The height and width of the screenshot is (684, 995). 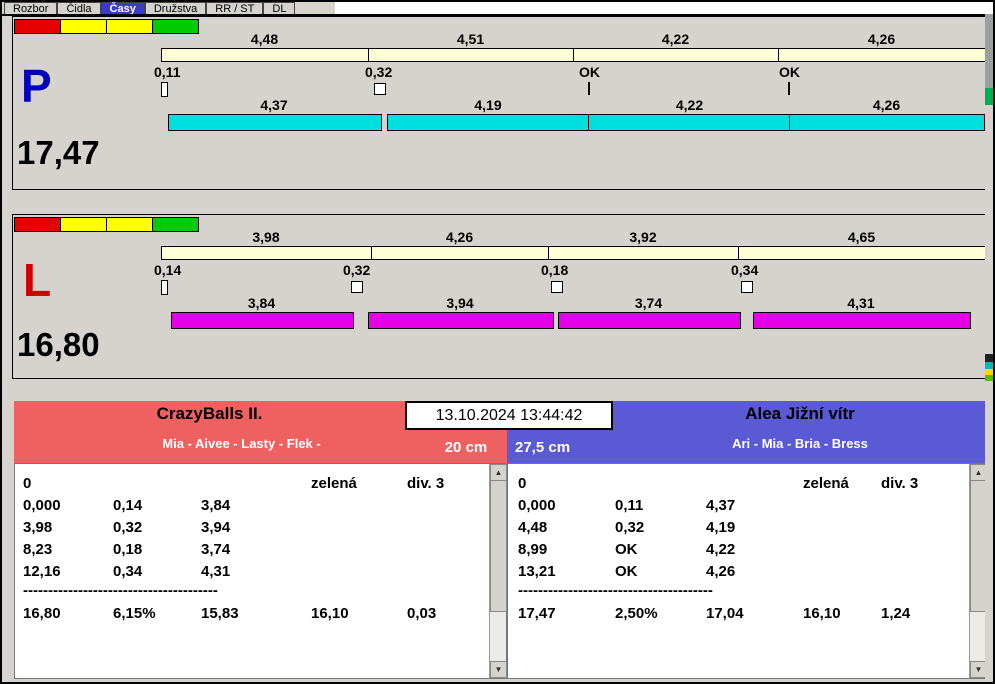 I want to click on lap-label: 4,31, so click(x=861, y=303).